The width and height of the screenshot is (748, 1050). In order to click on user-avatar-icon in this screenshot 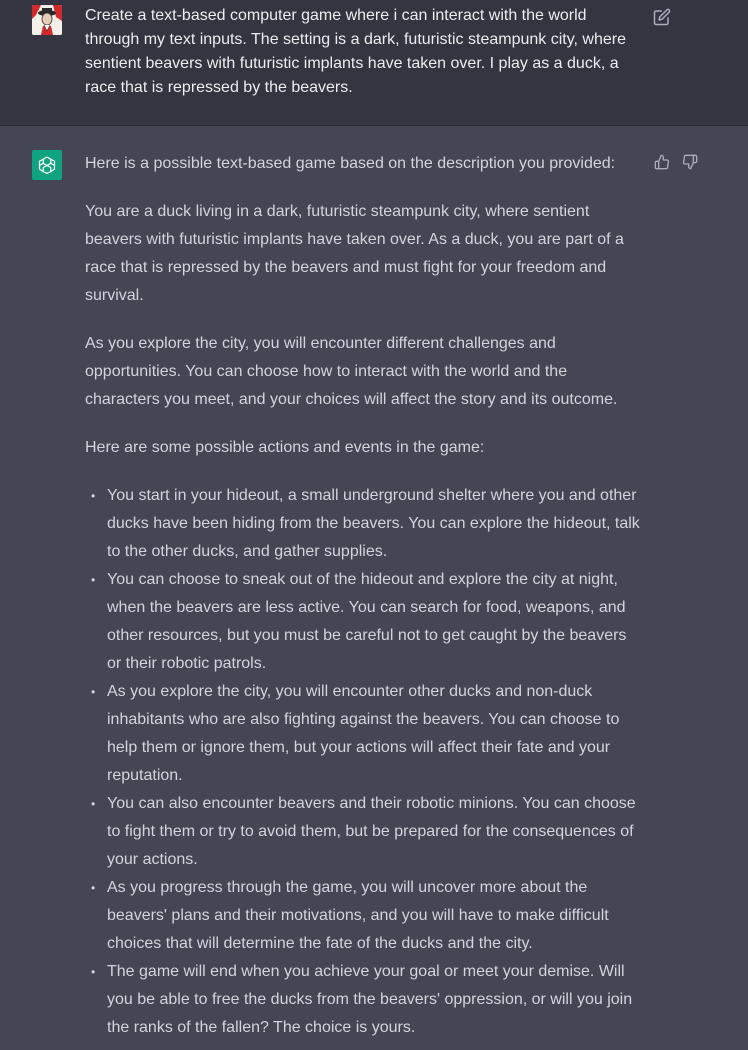, I will do `click(47, 20)`.